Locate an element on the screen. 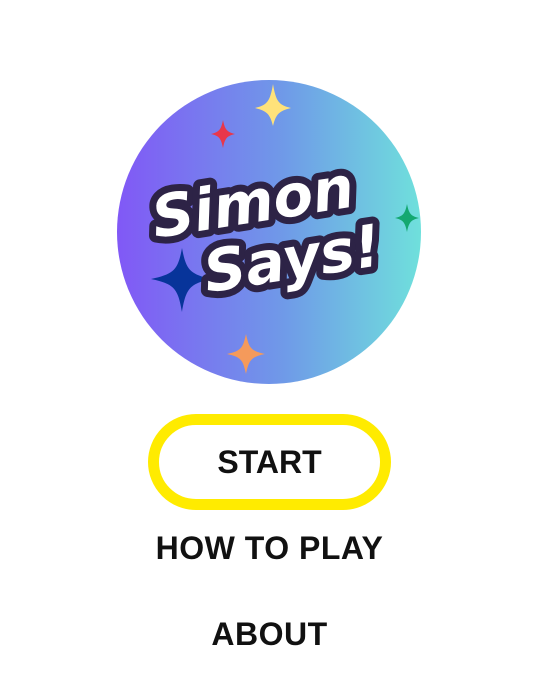 The width and height of the screenshot is (539, 685). how-to-play-button: HOW TO PLAY is located at coordinates (269, 548).